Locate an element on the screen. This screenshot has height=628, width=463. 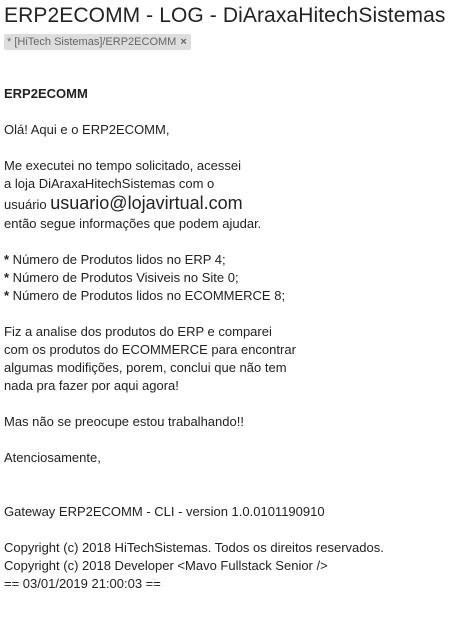
intro-user-prefix: usuário is located at coordinates (25, 204).